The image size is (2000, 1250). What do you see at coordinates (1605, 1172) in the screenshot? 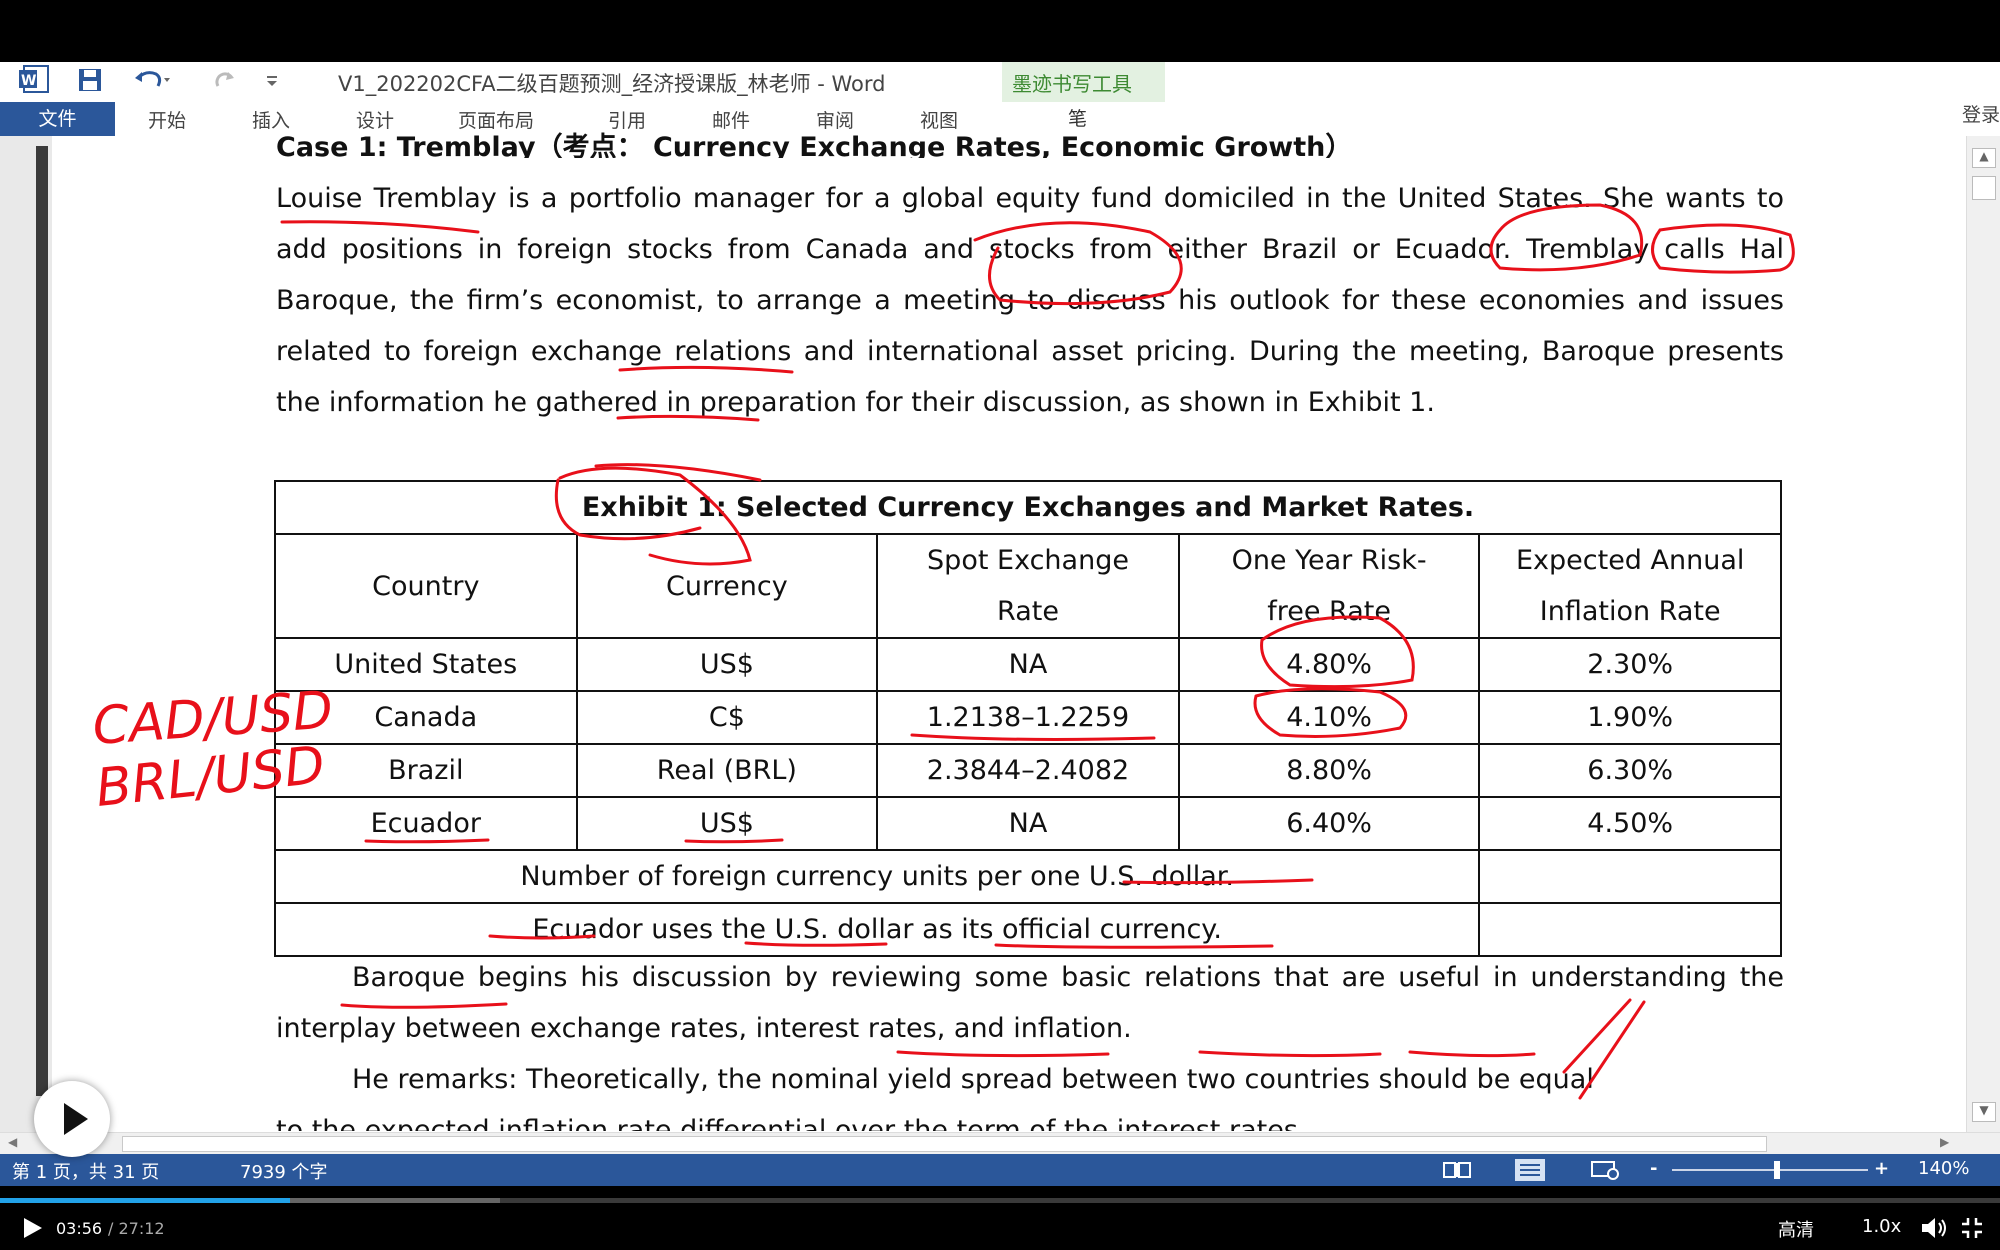
I see `web-layout-icon` at bounding box center [1605, 1172].